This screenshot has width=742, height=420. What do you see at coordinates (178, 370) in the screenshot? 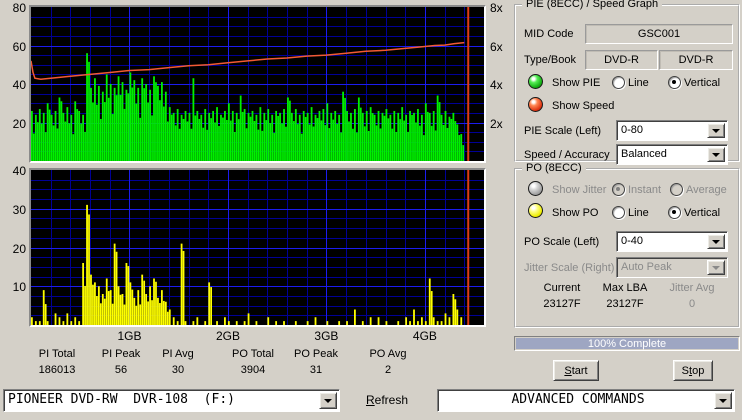
I see `stat-pi-avg-value: 30` at bounding box center [178, 370].